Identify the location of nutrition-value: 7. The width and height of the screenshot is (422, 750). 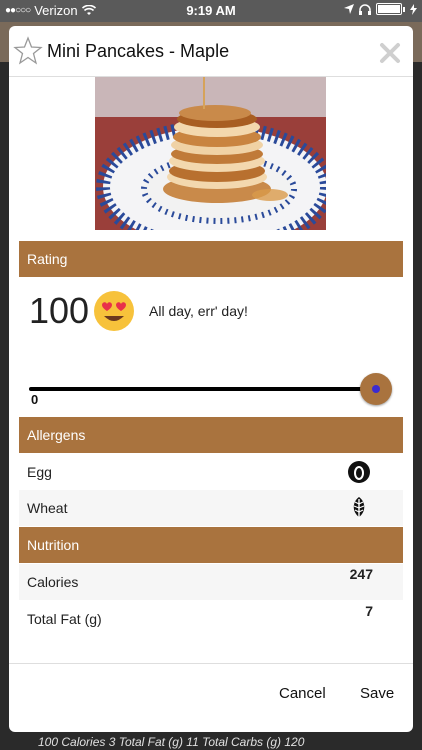
(369, 611).